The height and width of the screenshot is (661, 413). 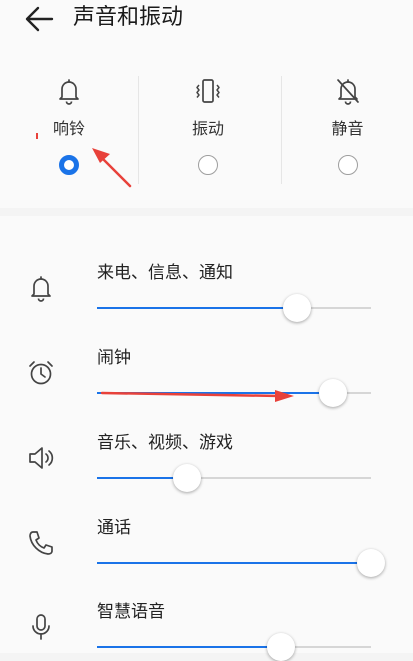 I want to click on volume-label: 智慧语音, so click(x=131, y=612).